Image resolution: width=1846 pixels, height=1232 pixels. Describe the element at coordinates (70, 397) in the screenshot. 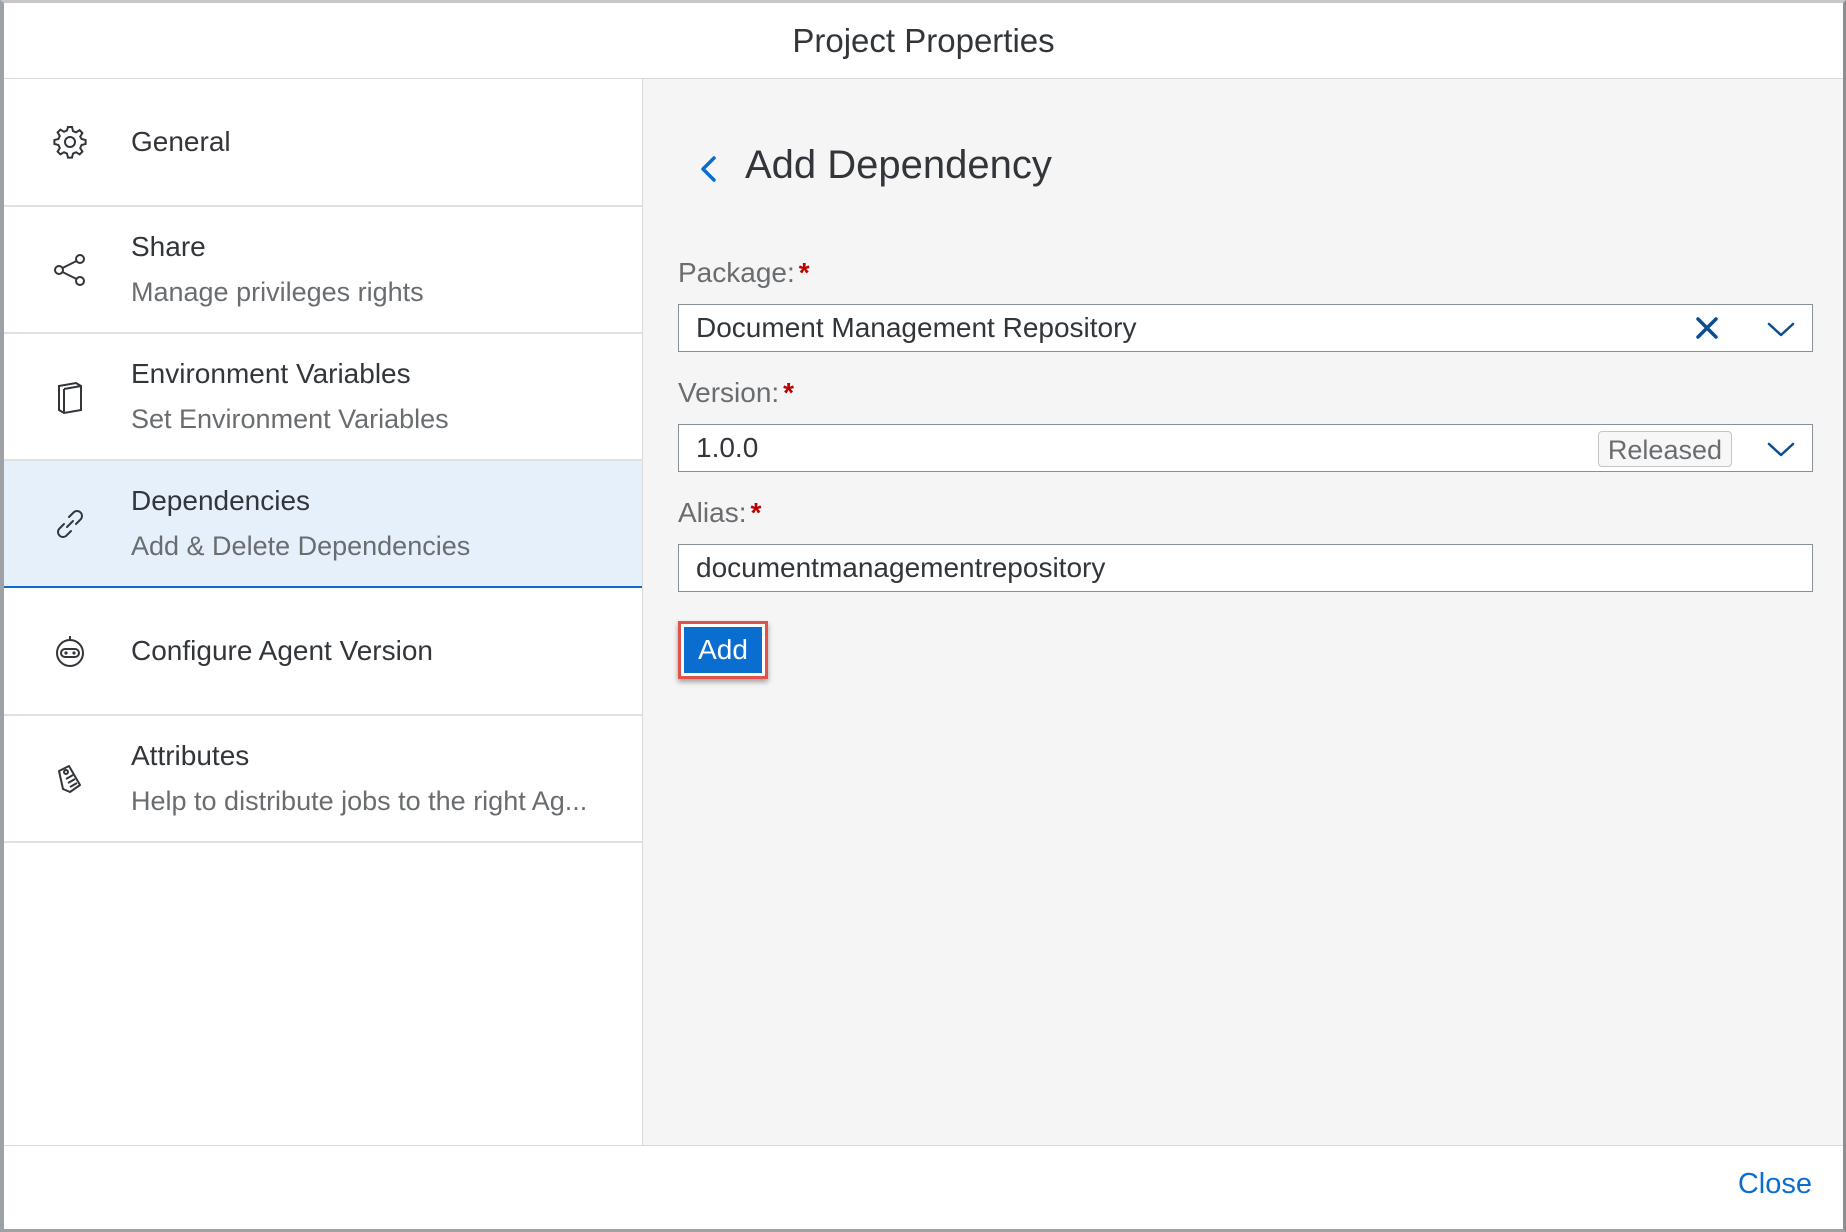

I see `document-icon` at that location.